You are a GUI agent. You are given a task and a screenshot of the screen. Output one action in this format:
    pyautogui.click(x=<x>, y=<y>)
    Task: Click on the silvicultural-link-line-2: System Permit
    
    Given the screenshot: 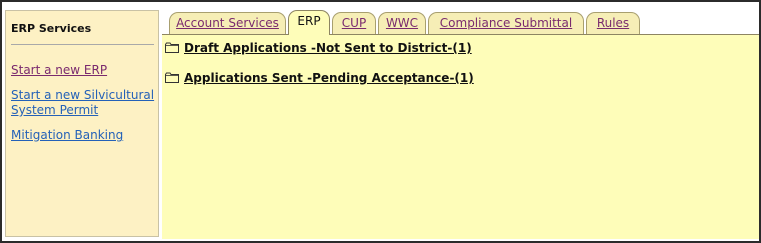 What is the action you would take?
    pyautogui.click(x=55, y=110)
    